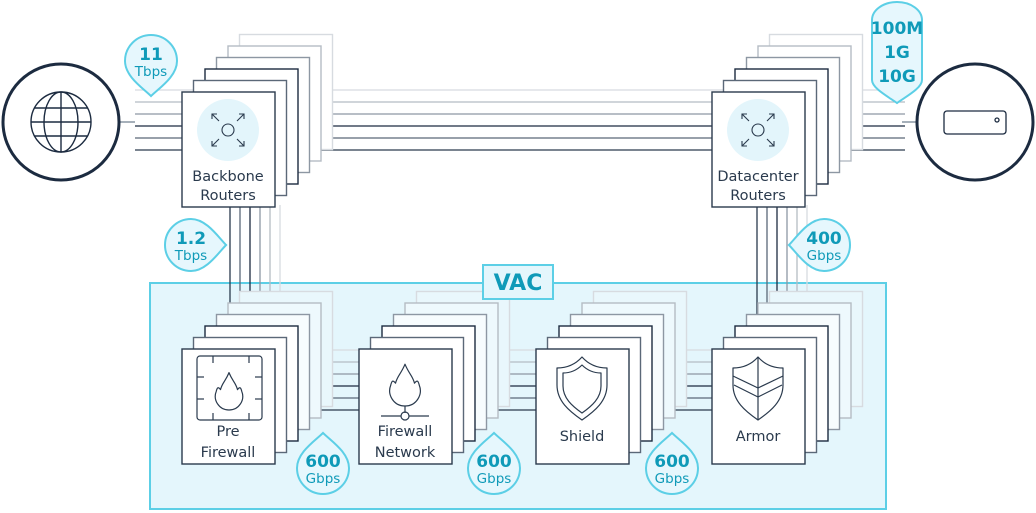 The width and height of the screenshot is (1036, 513). Describe the element at coordinates (405, 432) in the screenshot. I see `firewall-network-label-line1: Firewall` at that location.